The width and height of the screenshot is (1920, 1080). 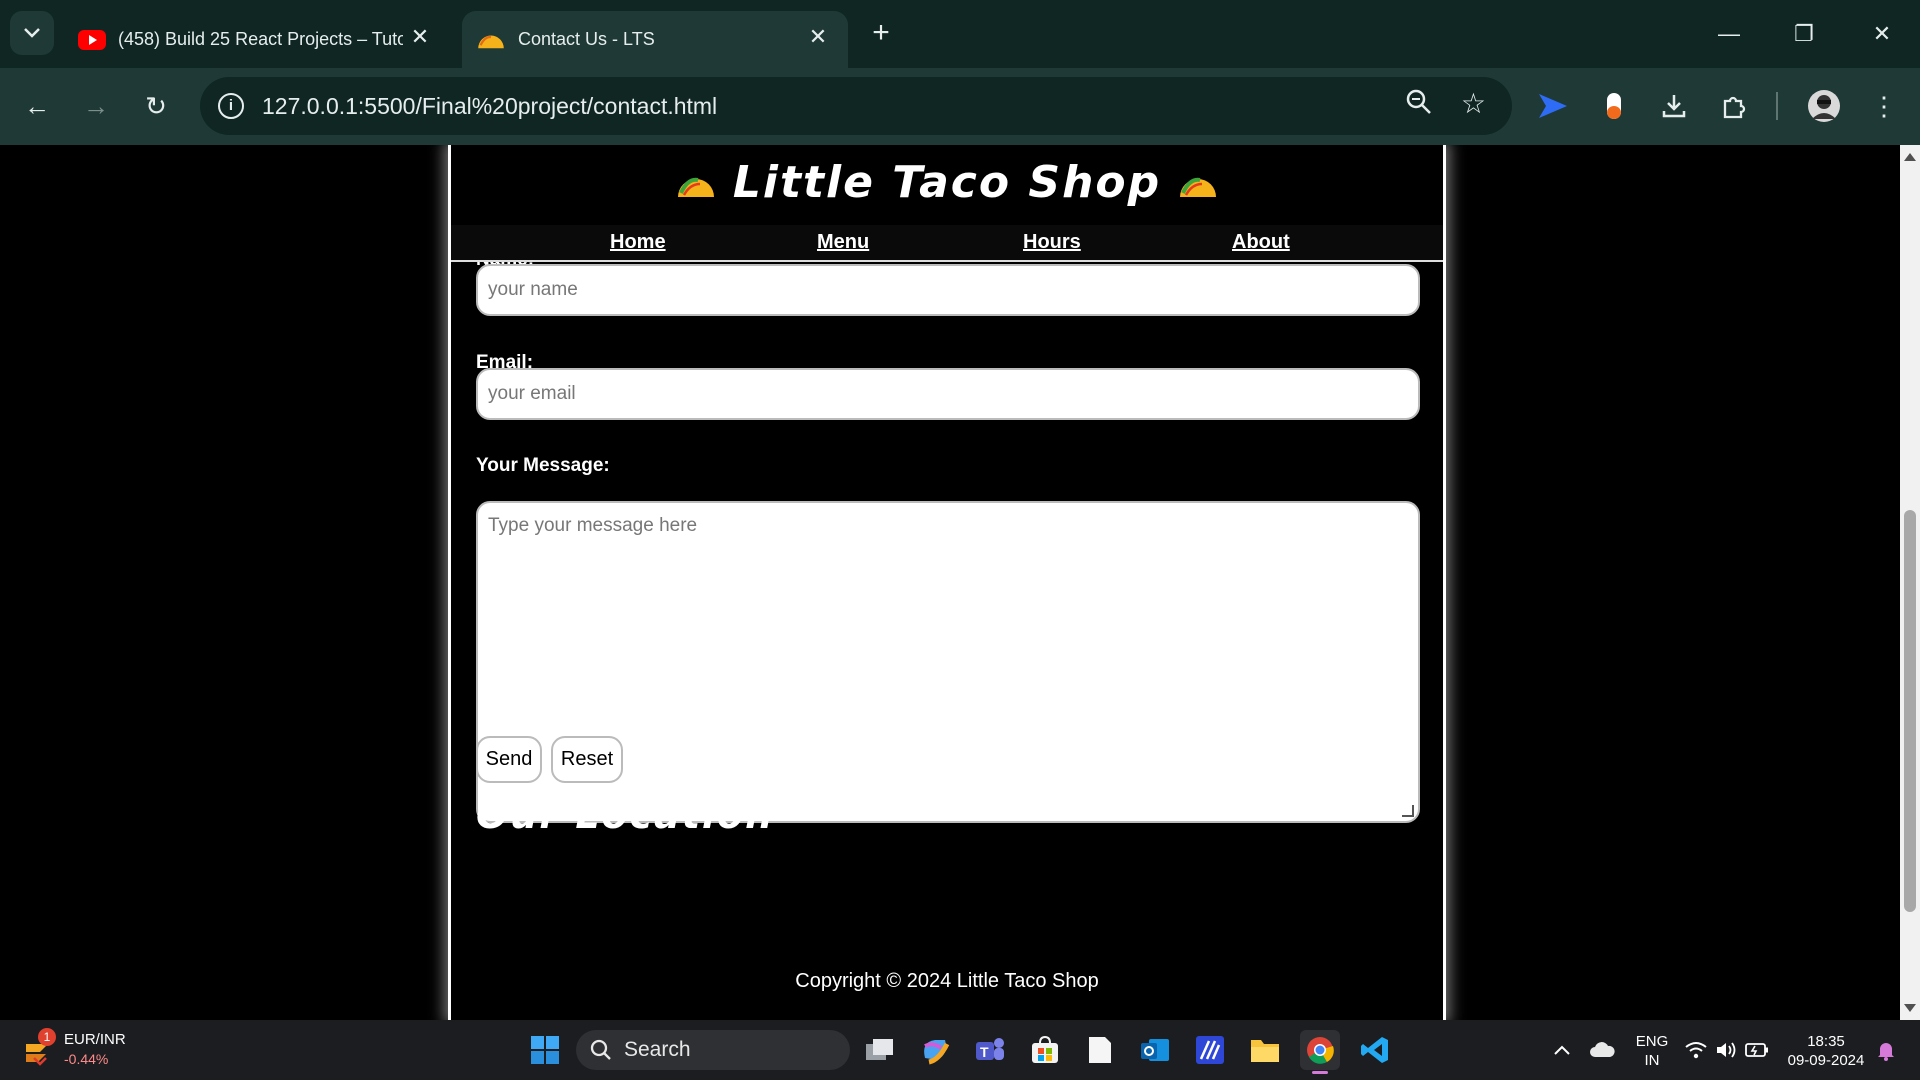 I want to click on site-info-icon: i, so click(x=231, y=106).